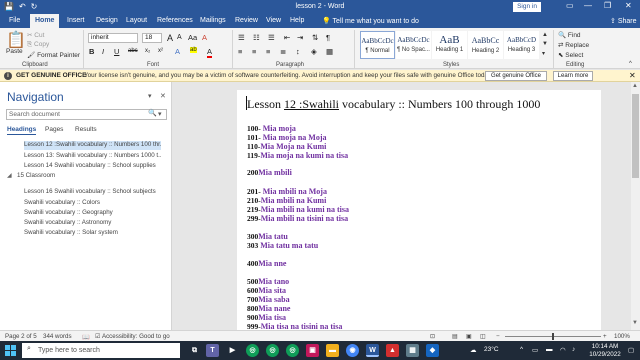 Image resolution: width=640 pixels, height=360 pixels. What do you see at coordinates (297, 20) in the screenshot?
I see `tab-help: Help` at bounding box center [297, 20].